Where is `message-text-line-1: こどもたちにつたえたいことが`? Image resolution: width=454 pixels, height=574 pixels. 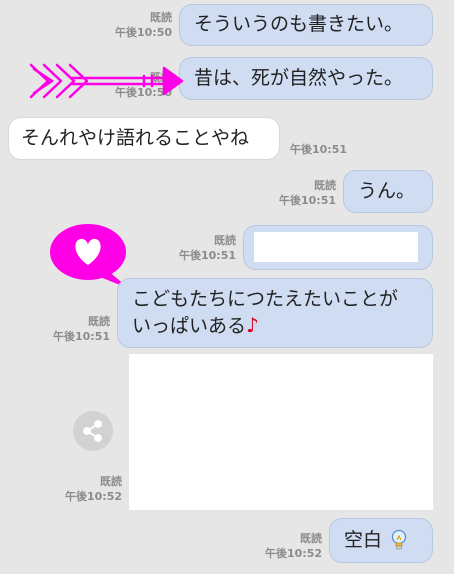 message-text-line-1: こどもたちにつたえたいことが is located at coordinates (265, 299).